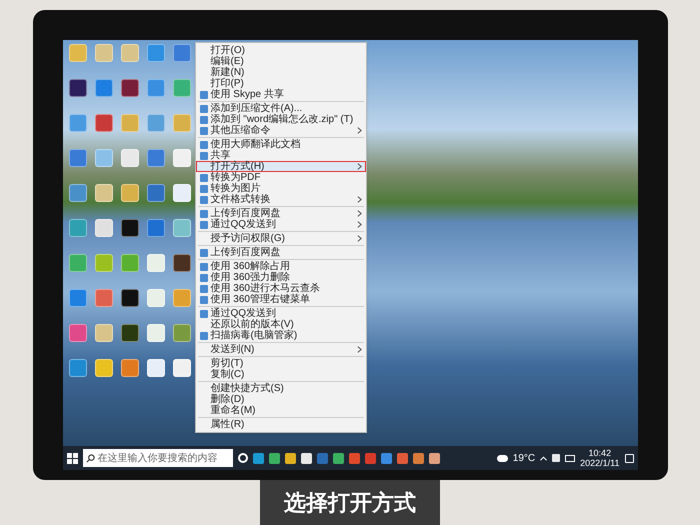  What do you see at coordinates (281, 83) in the screenshot?
I see `menu-item: 打印(P)` at bounding box center [281, 83].